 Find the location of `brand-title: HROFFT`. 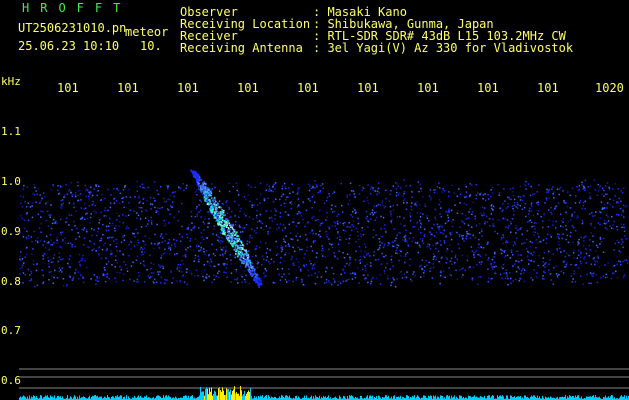

brand-title: HROFFT is located at coordinates (77, 8).